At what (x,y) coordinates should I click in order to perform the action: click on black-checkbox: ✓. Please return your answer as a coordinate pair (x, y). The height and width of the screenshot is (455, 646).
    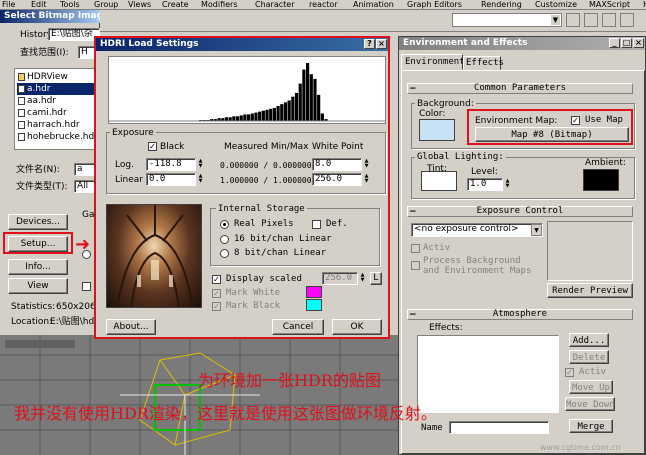
    Looking at the image, I should click on (152, 146).